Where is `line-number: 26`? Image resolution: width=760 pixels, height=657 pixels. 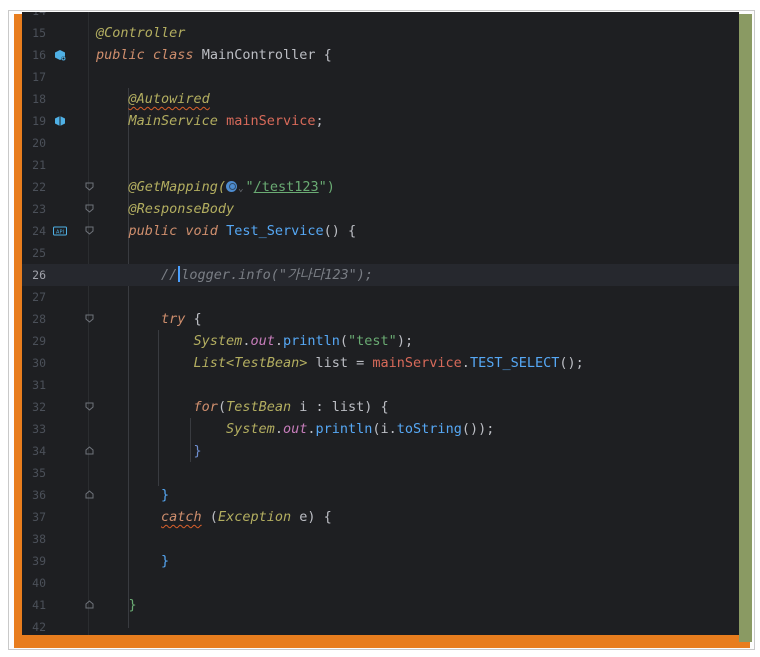
line-number: 26 is located at coordinates (39, 275).